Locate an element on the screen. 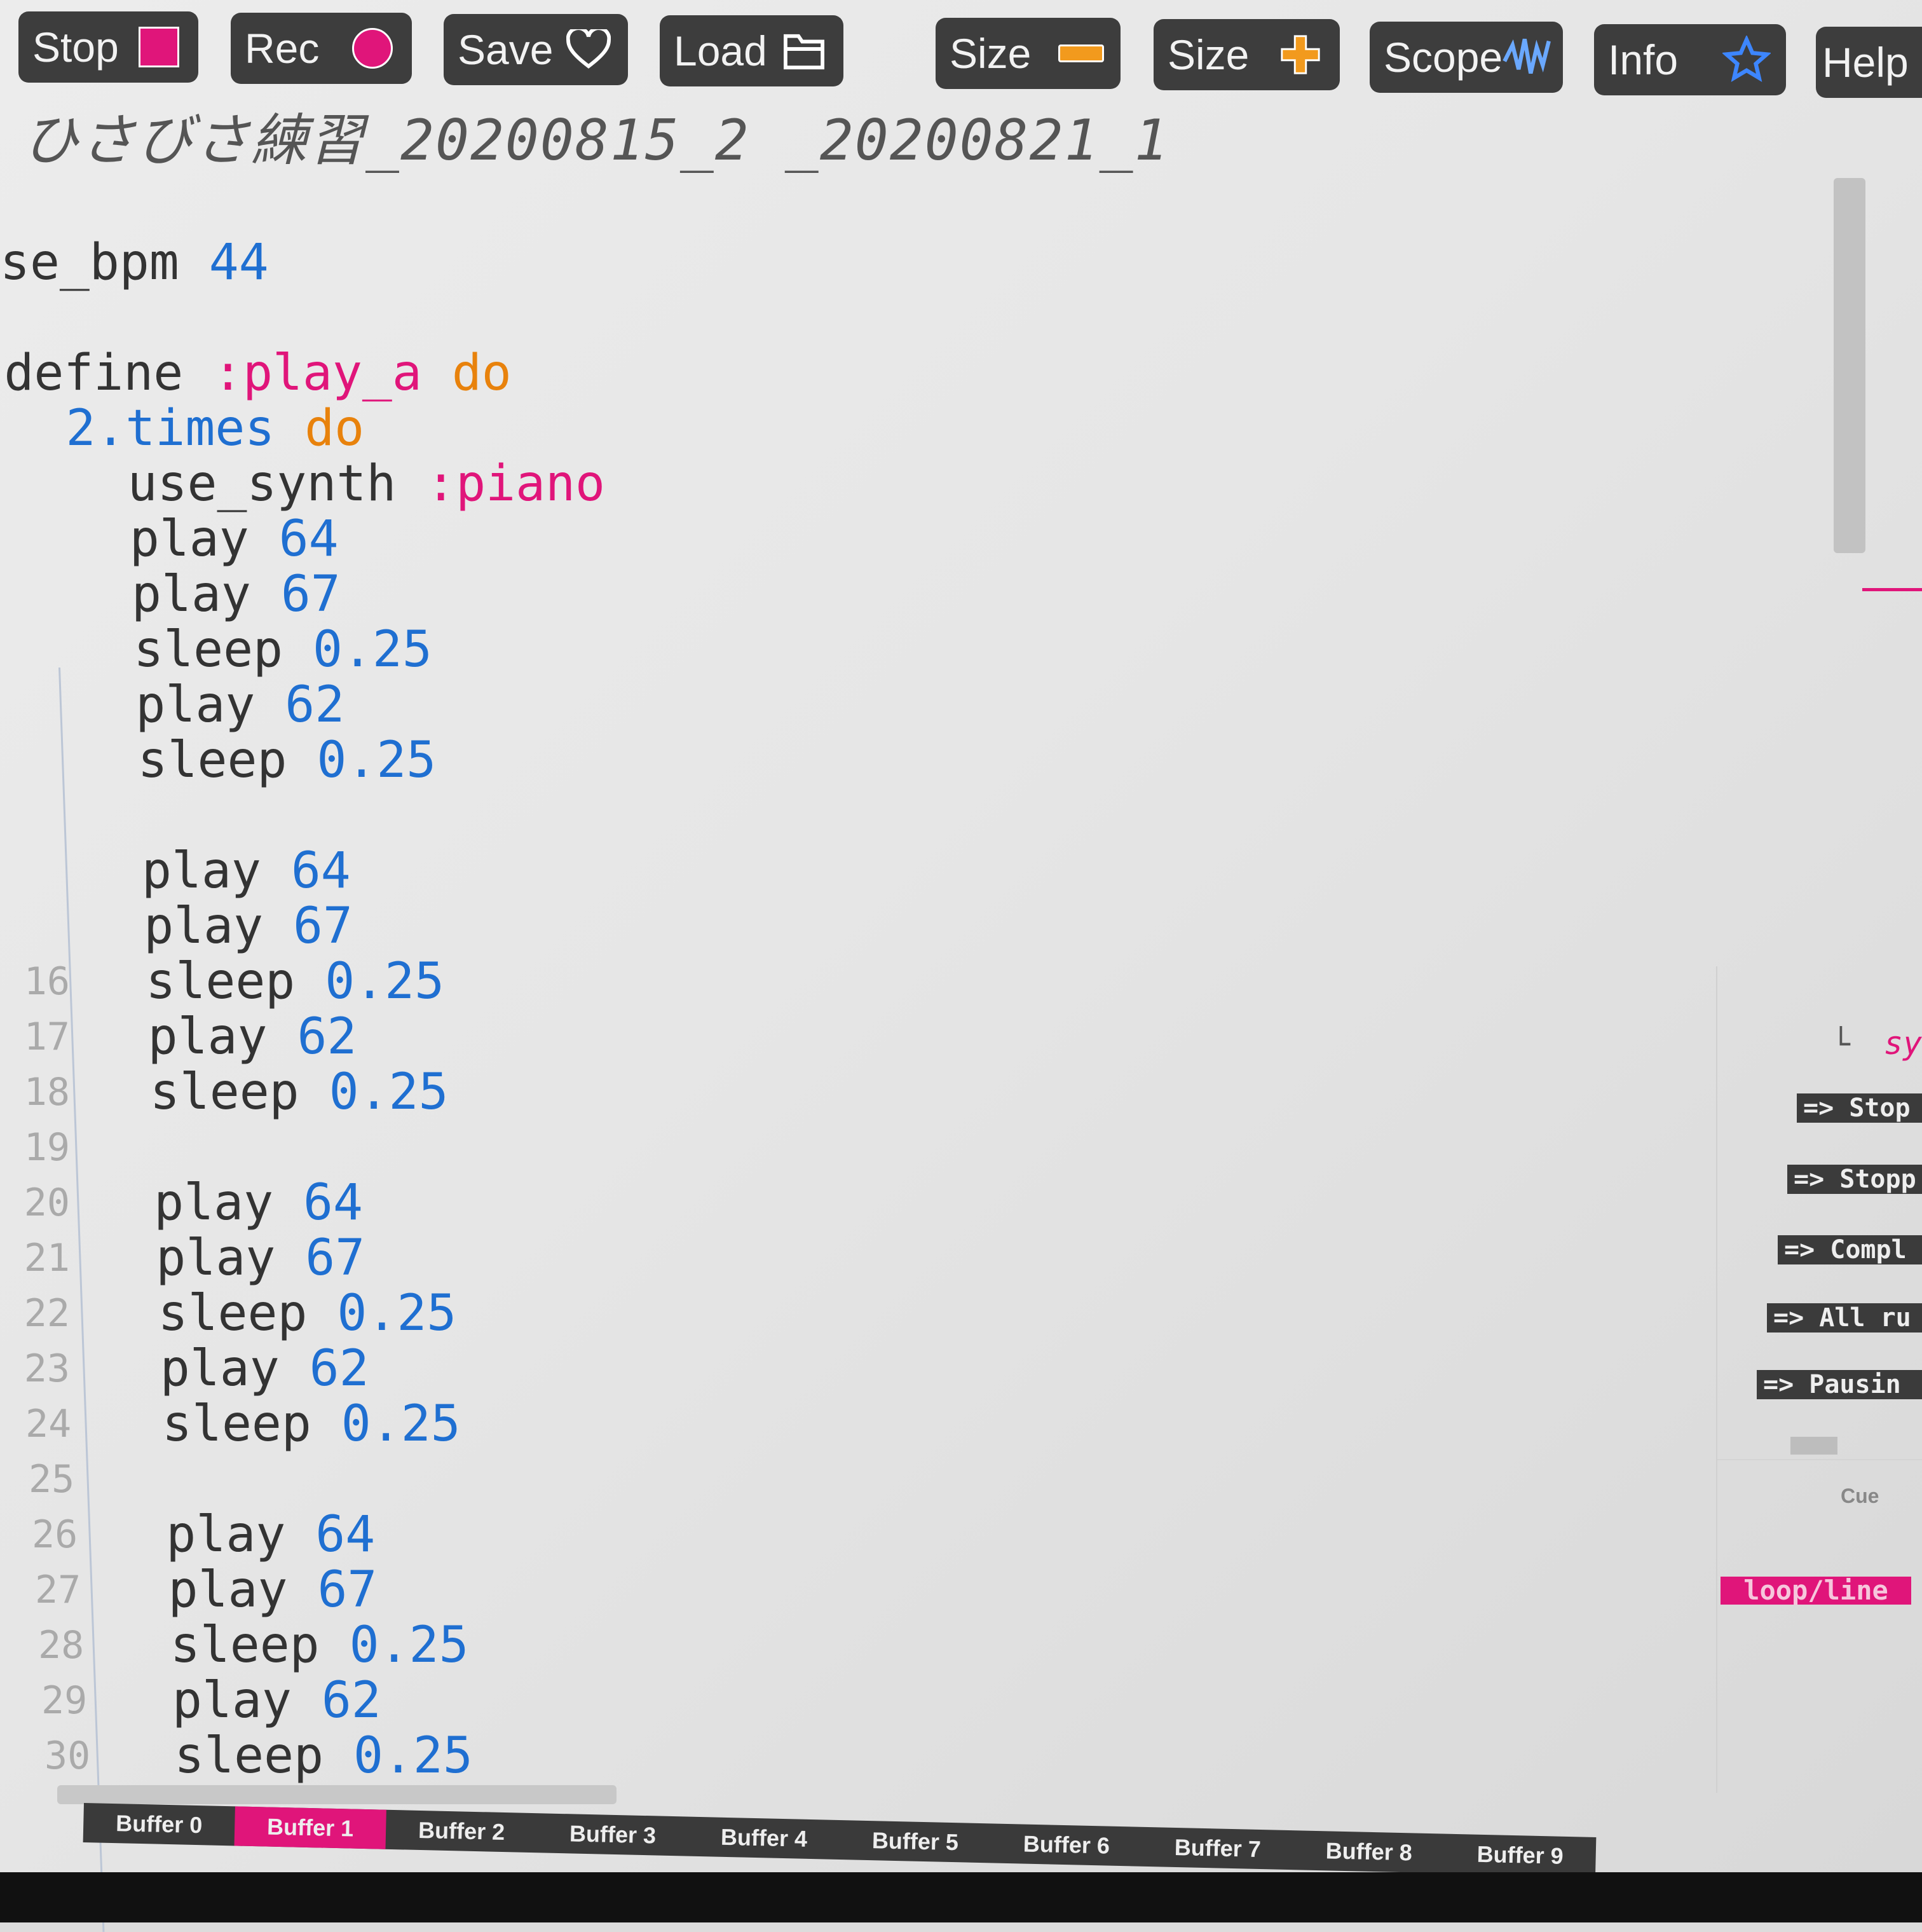 This screenshot has height=1932, width=1922. buffer-title: ひさびさ練習_20200815_2 _20200821_1 is located at coordinates (595, 140).